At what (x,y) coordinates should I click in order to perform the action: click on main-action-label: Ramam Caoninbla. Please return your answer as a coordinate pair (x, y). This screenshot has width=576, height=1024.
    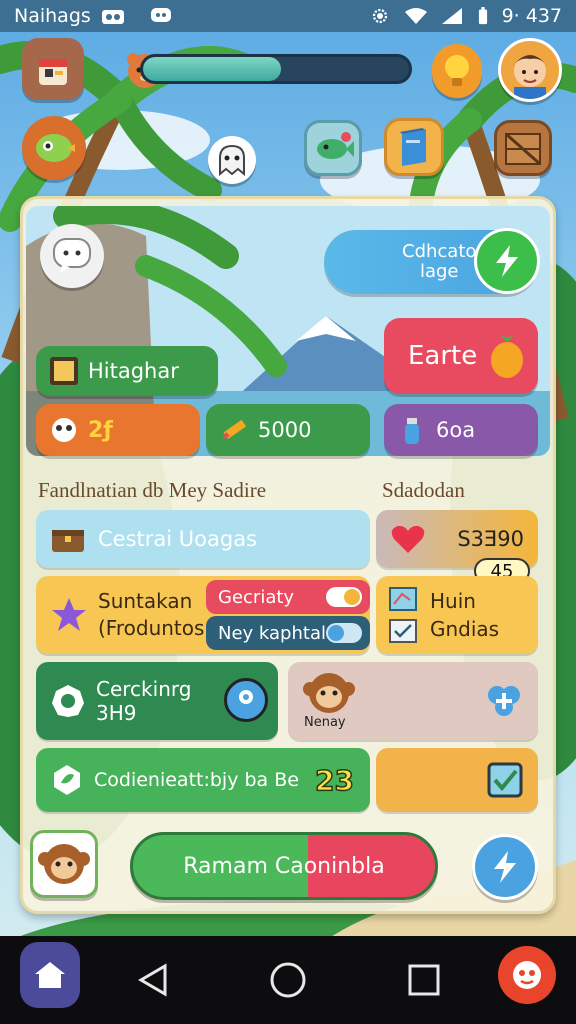
    Looking at the image, I should click on (284, 866).